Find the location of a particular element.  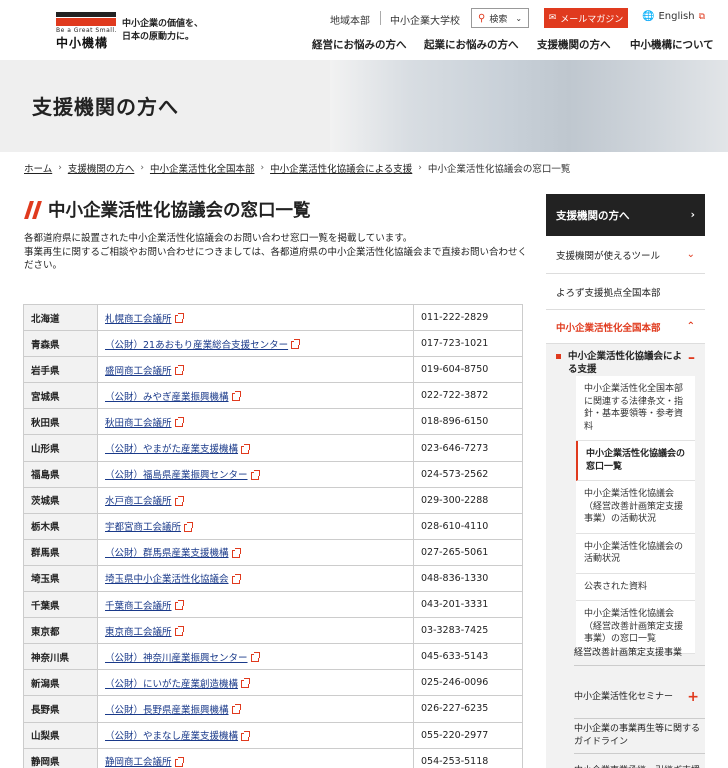

external-link-icon: ⧉ is located at coordinates (701, 16).